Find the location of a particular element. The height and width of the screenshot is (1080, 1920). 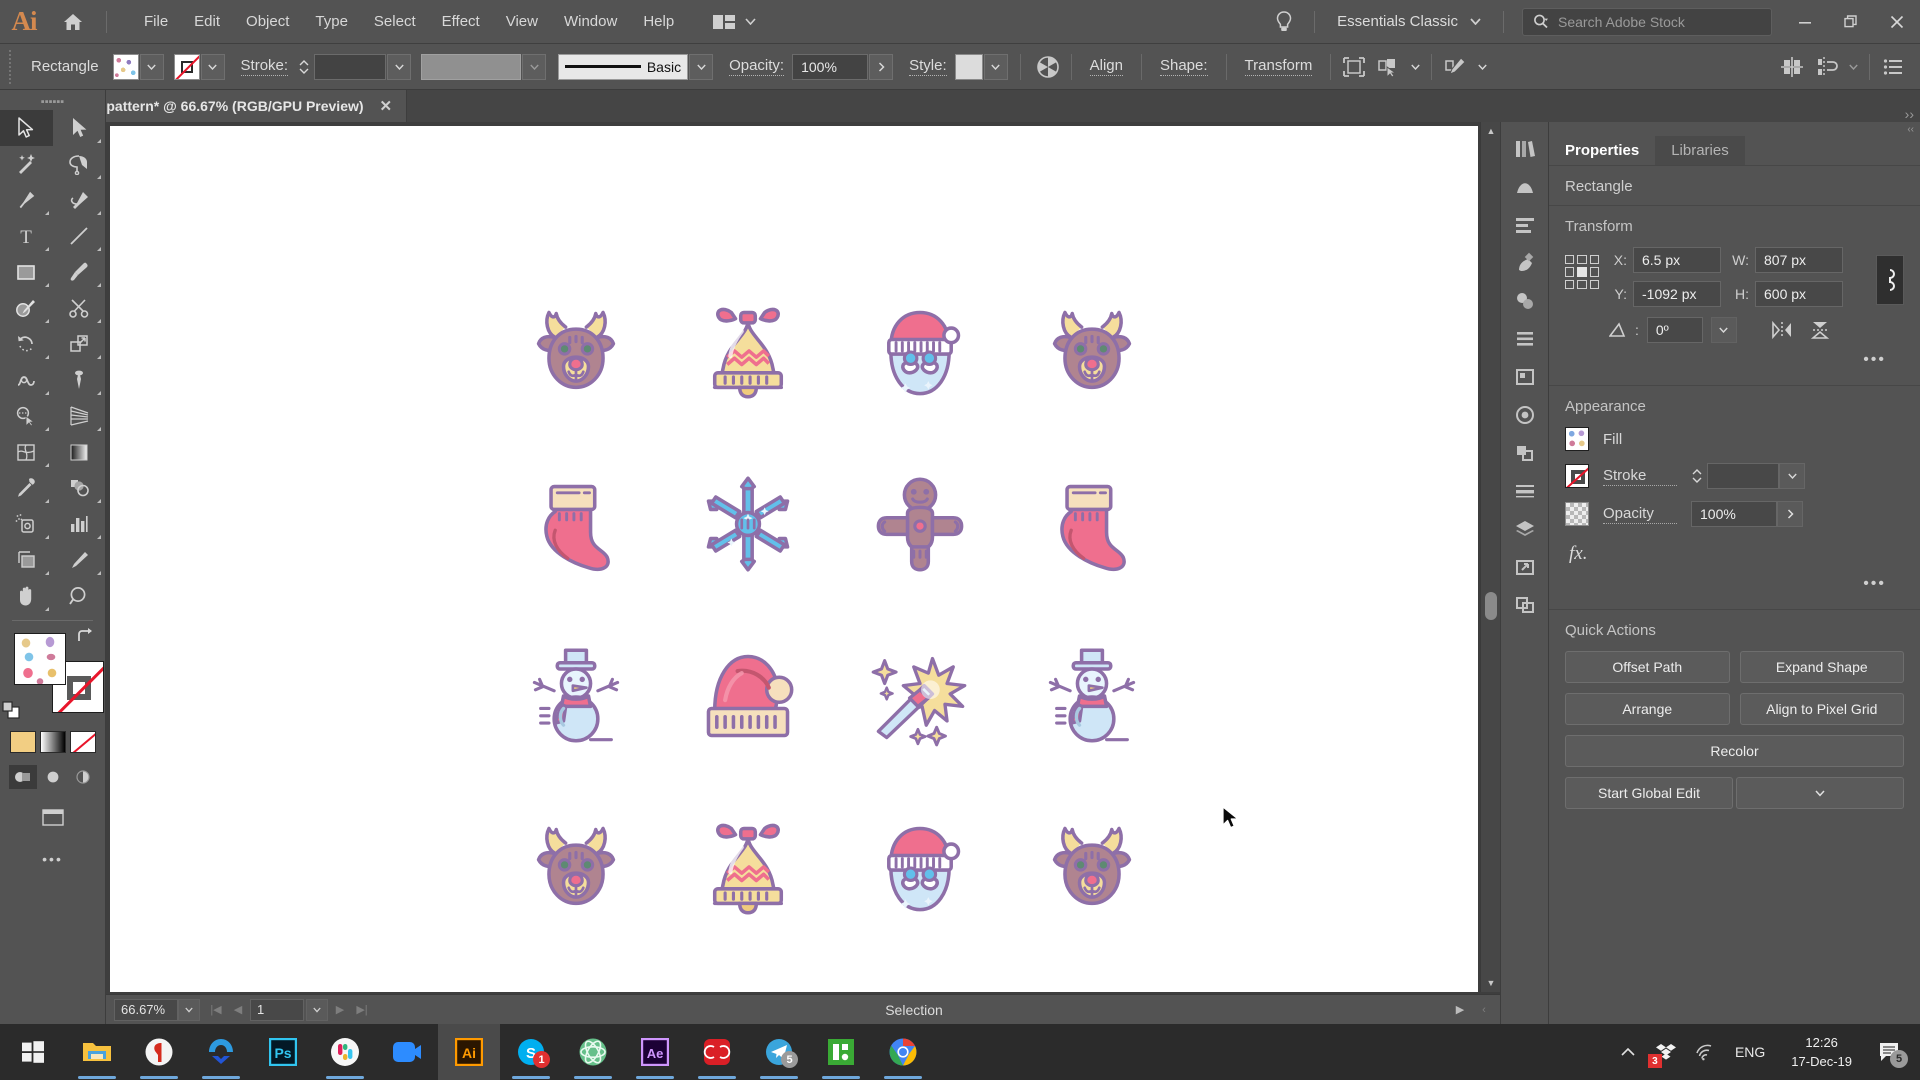

home-icon is located at coordinates (73, 22).